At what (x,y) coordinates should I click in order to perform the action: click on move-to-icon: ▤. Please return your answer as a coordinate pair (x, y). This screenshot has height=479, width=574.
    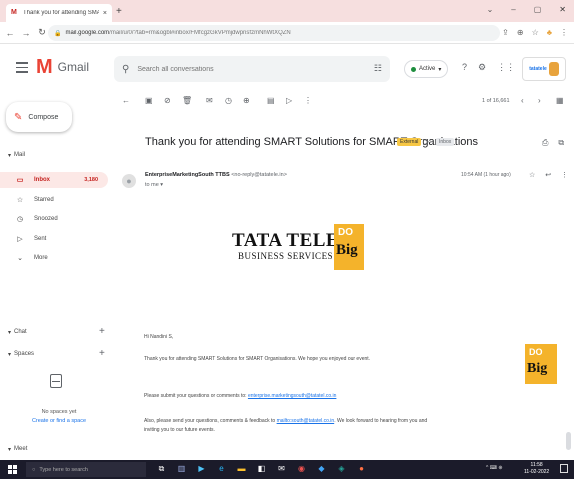
    Looking at the image, I should click on (271, 100).